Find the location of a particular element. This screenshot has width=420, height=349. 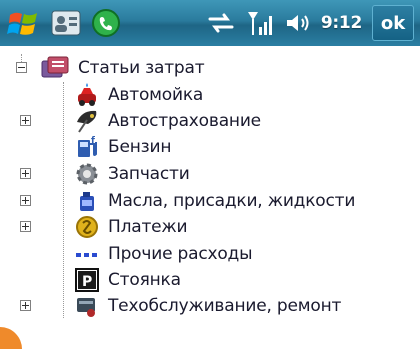

tree-item-label: Стоянка is located at coordinates (144, 280).